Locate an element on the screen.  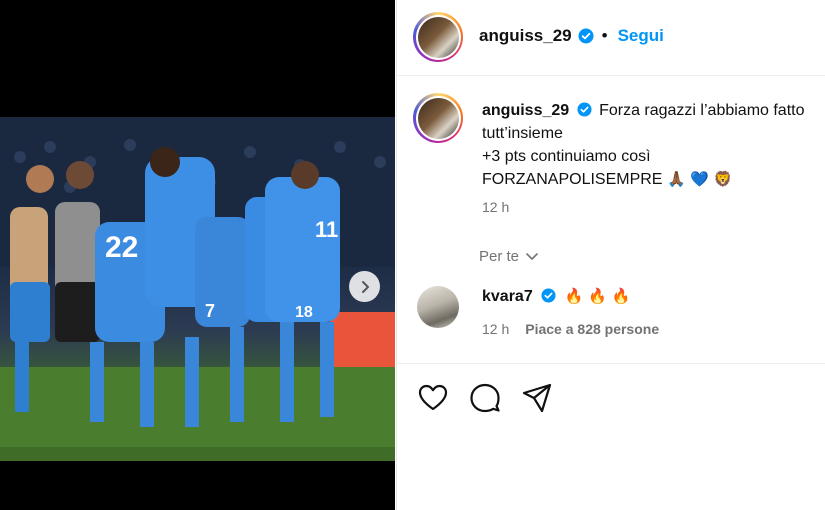
send-icon is located at coordinates (537, 398).